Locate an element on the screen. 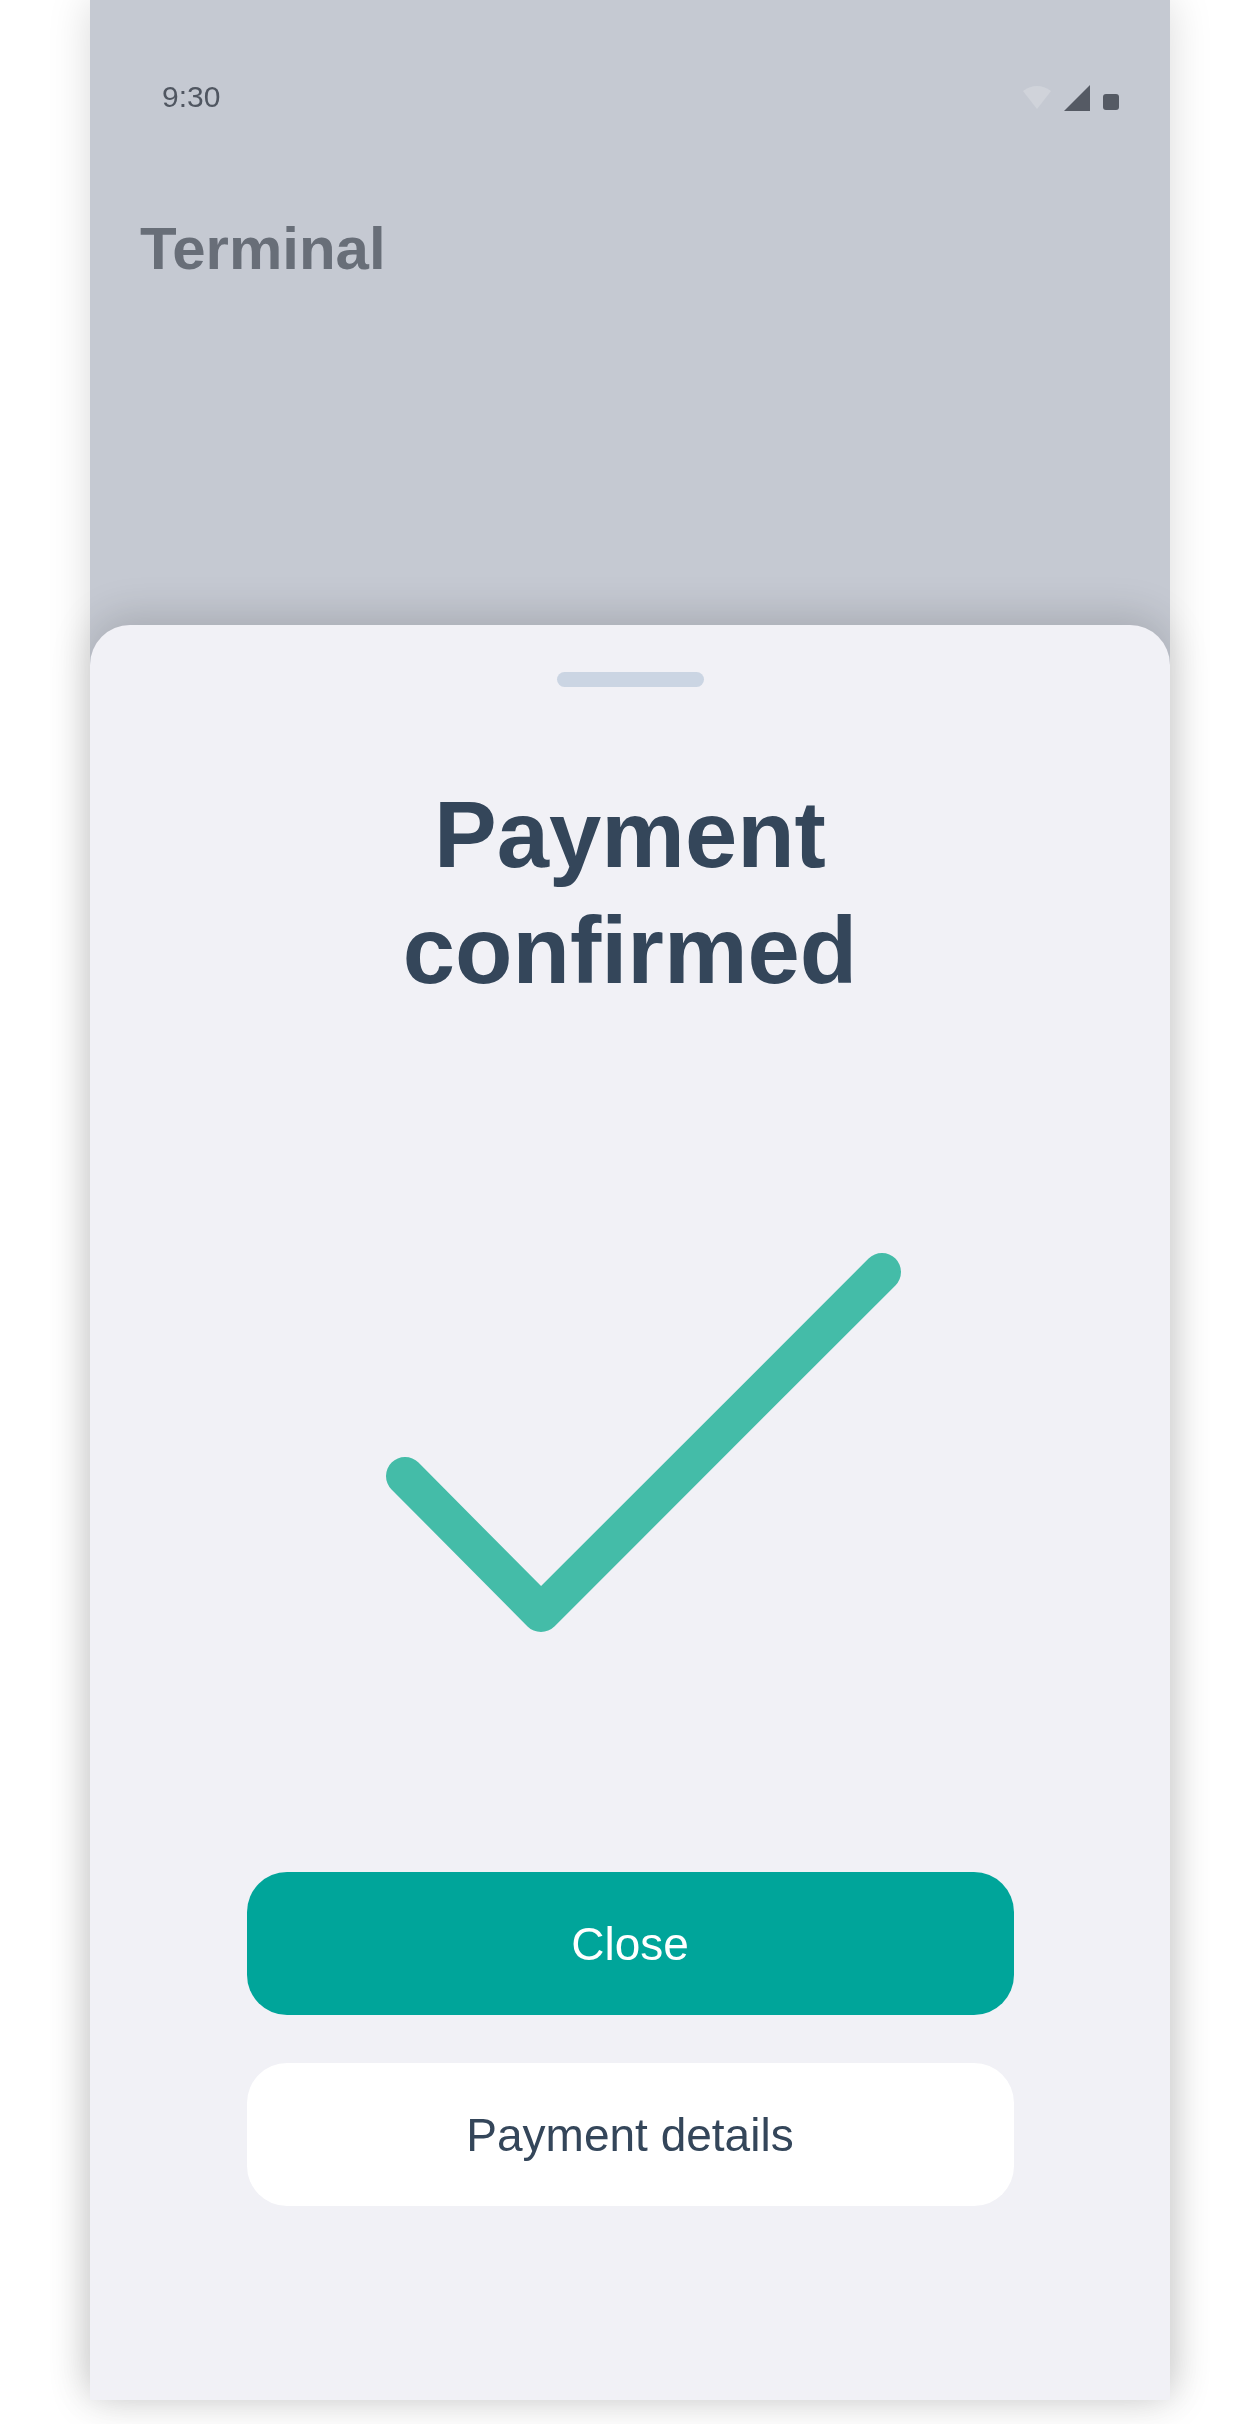 This screenshot has height=2424, width=1260. signal-icon is located at coordinates (1077, 97).